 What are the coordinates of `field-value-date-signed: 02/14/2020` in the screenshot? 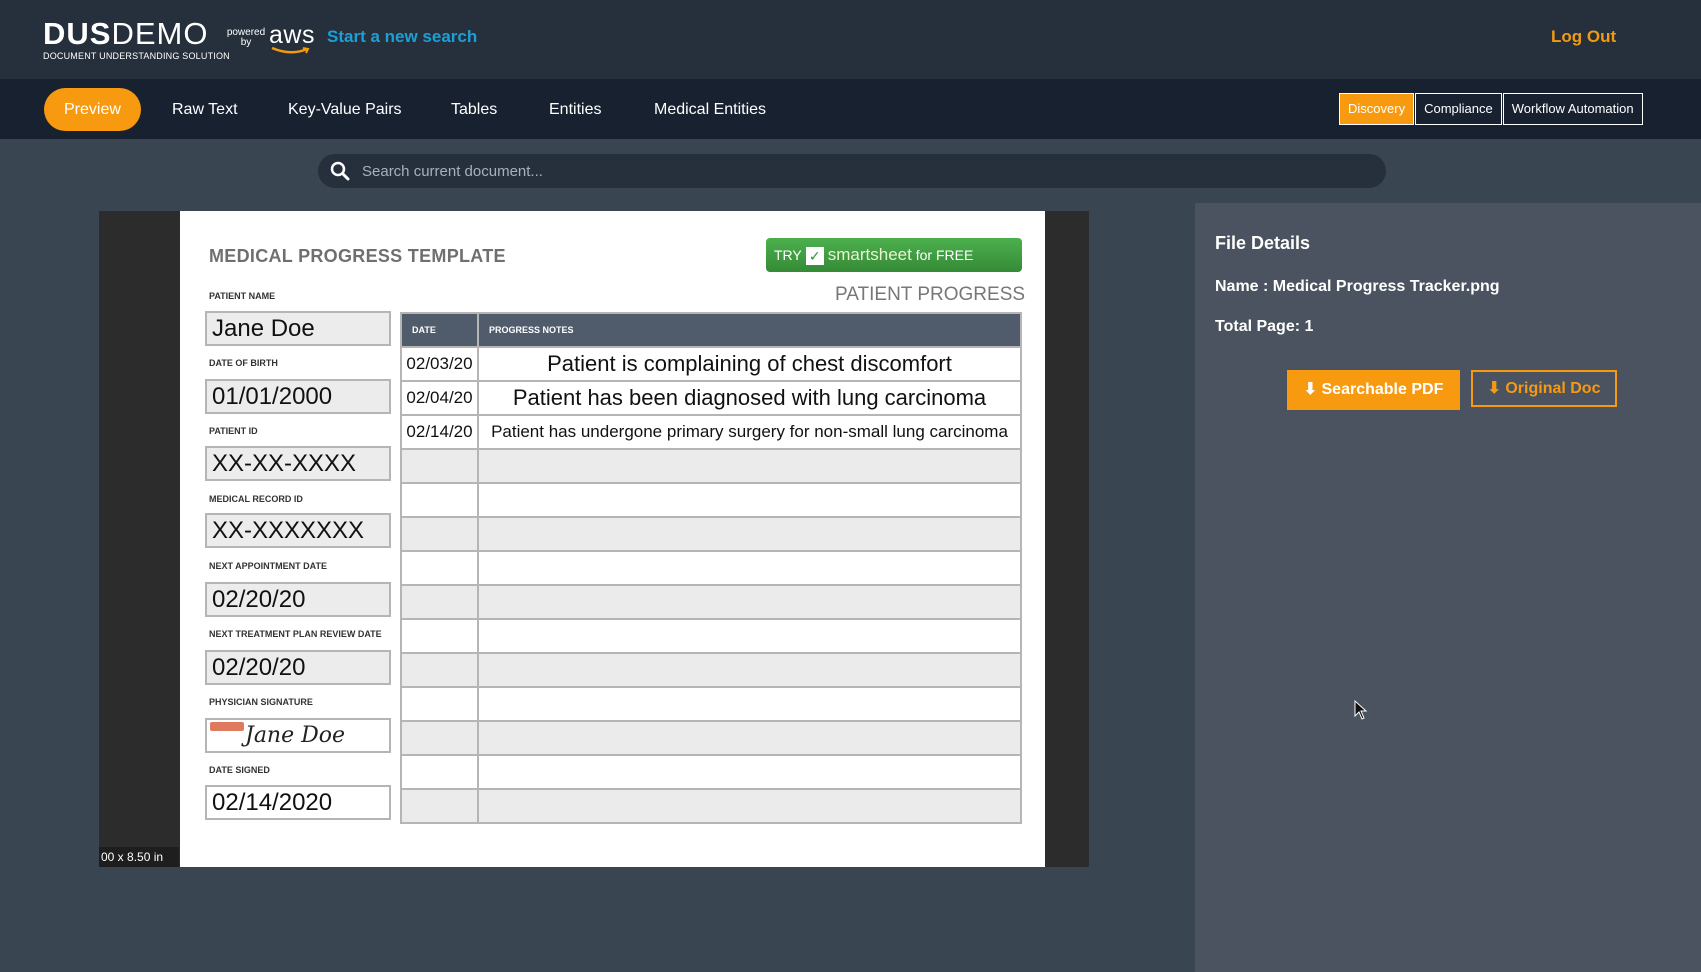 It's located at (298, 802).